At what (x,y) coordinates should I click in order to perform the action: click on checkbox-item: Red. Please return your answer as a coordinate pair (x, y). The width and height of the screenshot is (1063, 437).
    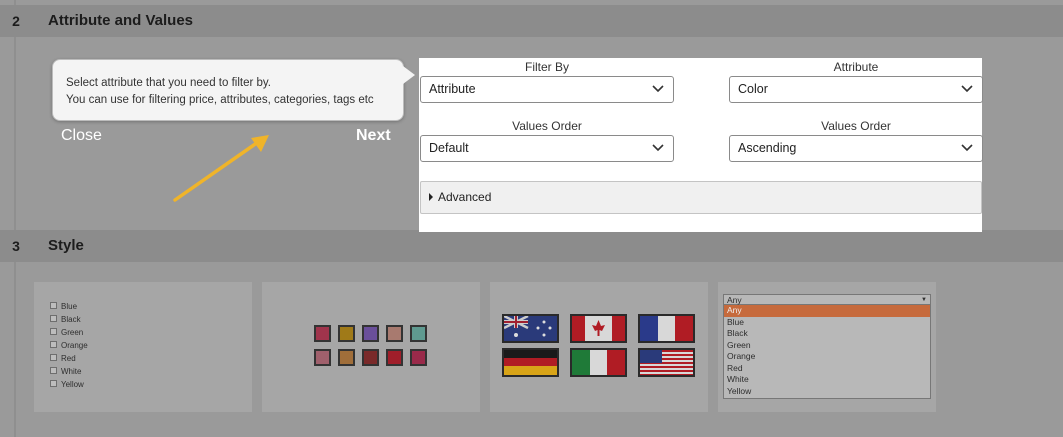
    Looking at the image, I should click on (151, 358).